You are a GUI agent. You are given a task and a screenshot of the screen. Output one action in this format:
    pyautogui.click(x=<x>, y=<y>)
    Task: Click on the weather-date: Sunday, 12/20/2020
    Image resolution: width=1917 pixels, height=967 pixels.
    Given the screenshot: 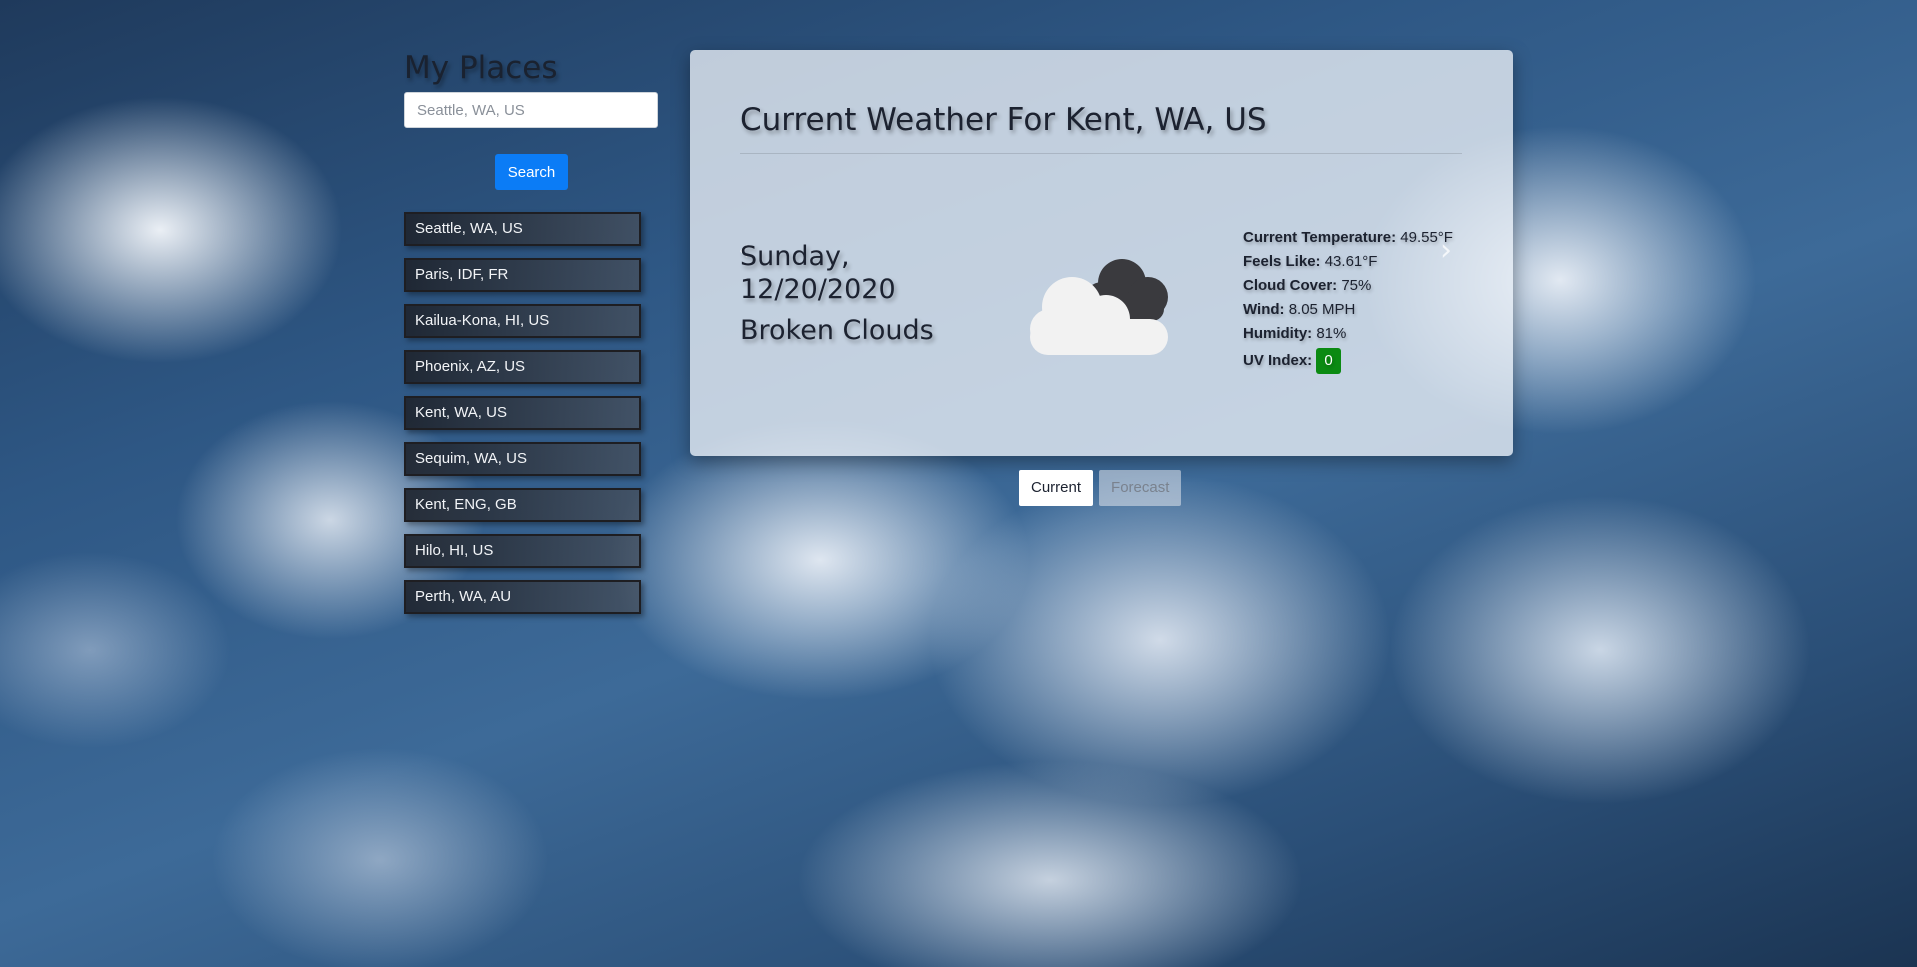 What is the action you would take?
    pyautogui.click(x=818, y=273)
    